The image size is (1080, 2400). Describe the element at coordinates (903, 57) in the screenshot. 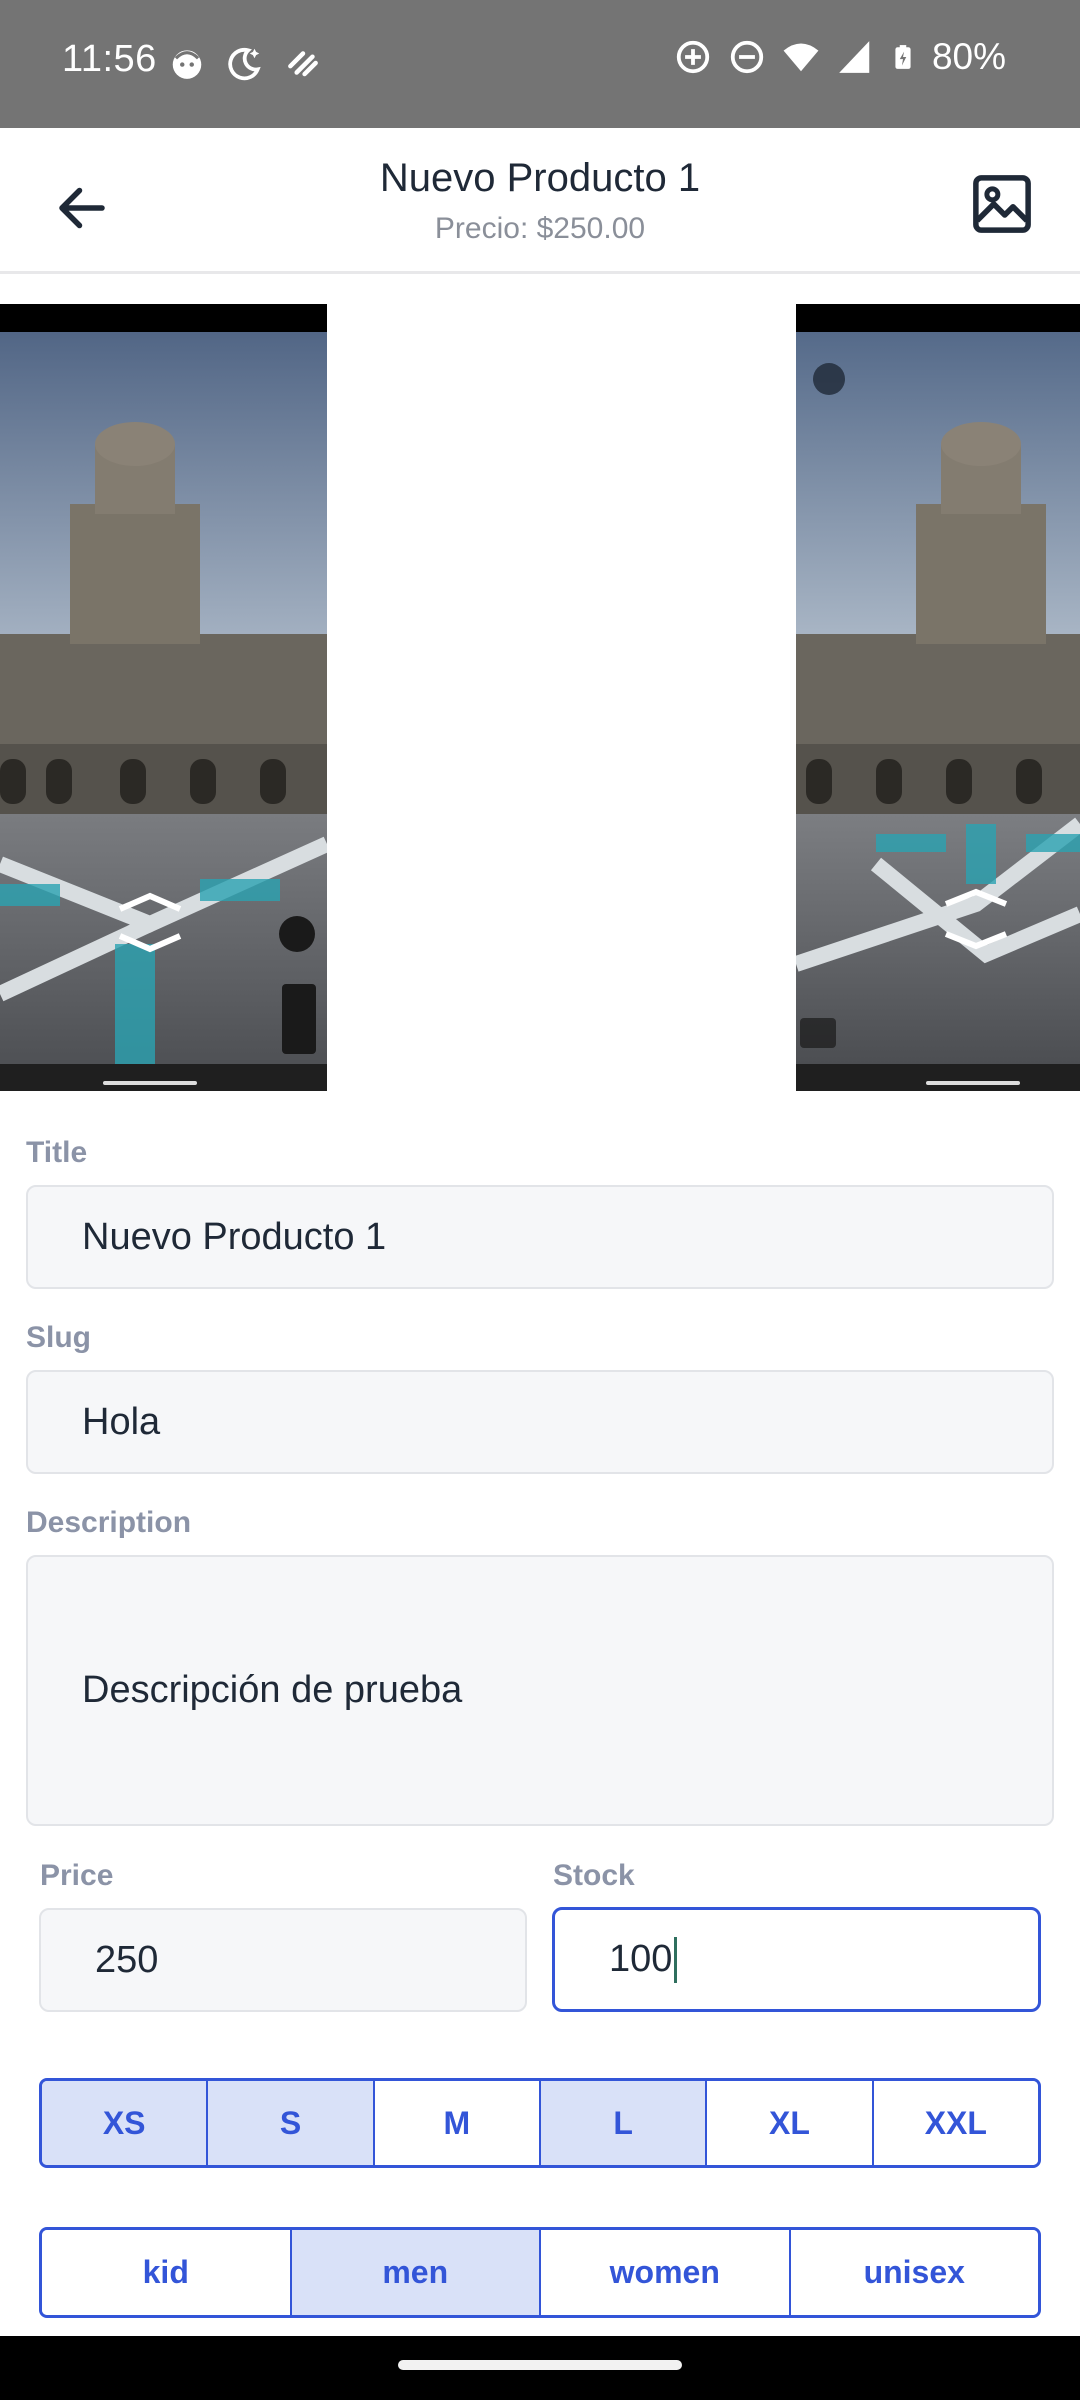

I see `battery-charging-icon` at that location.